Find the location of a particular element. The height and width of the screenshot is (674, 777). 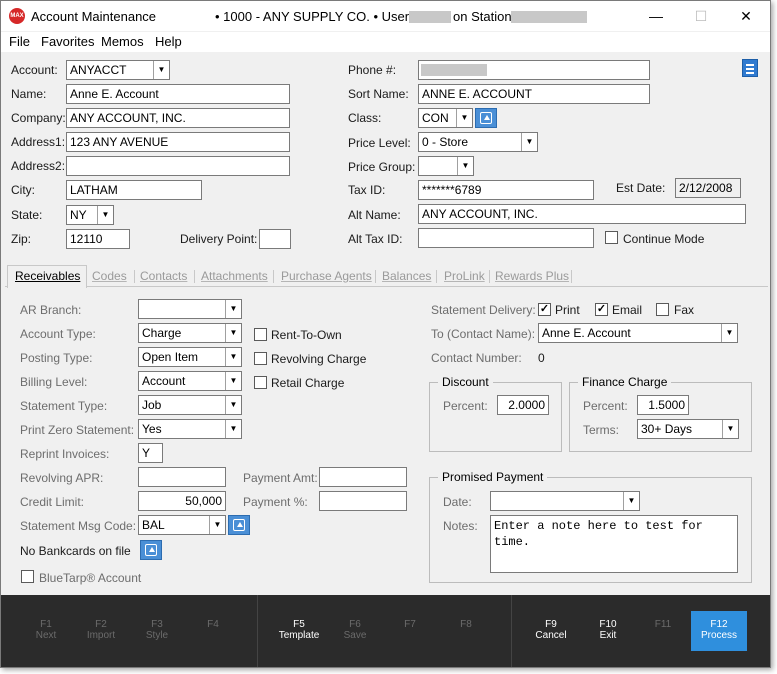

tax-id-label: Tax ID: is located at coordinates (367, 190).